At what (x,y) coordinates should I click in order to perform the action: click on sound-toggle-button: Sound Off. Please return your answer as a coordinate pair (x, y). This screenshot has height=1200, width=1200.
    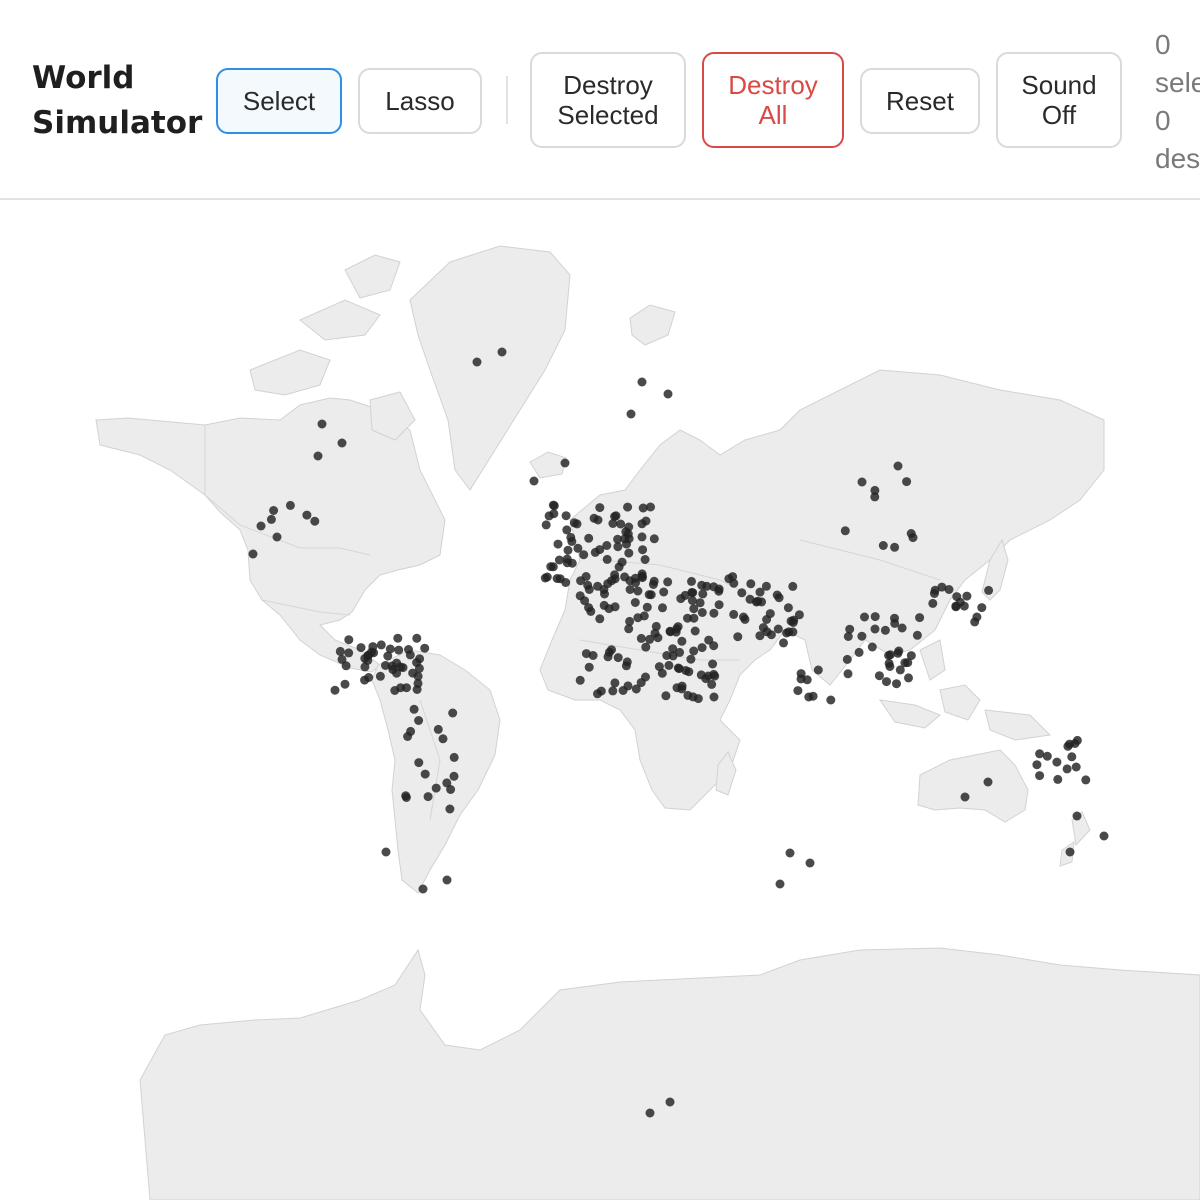
    Looking at the image, I should click on (1059, 100).